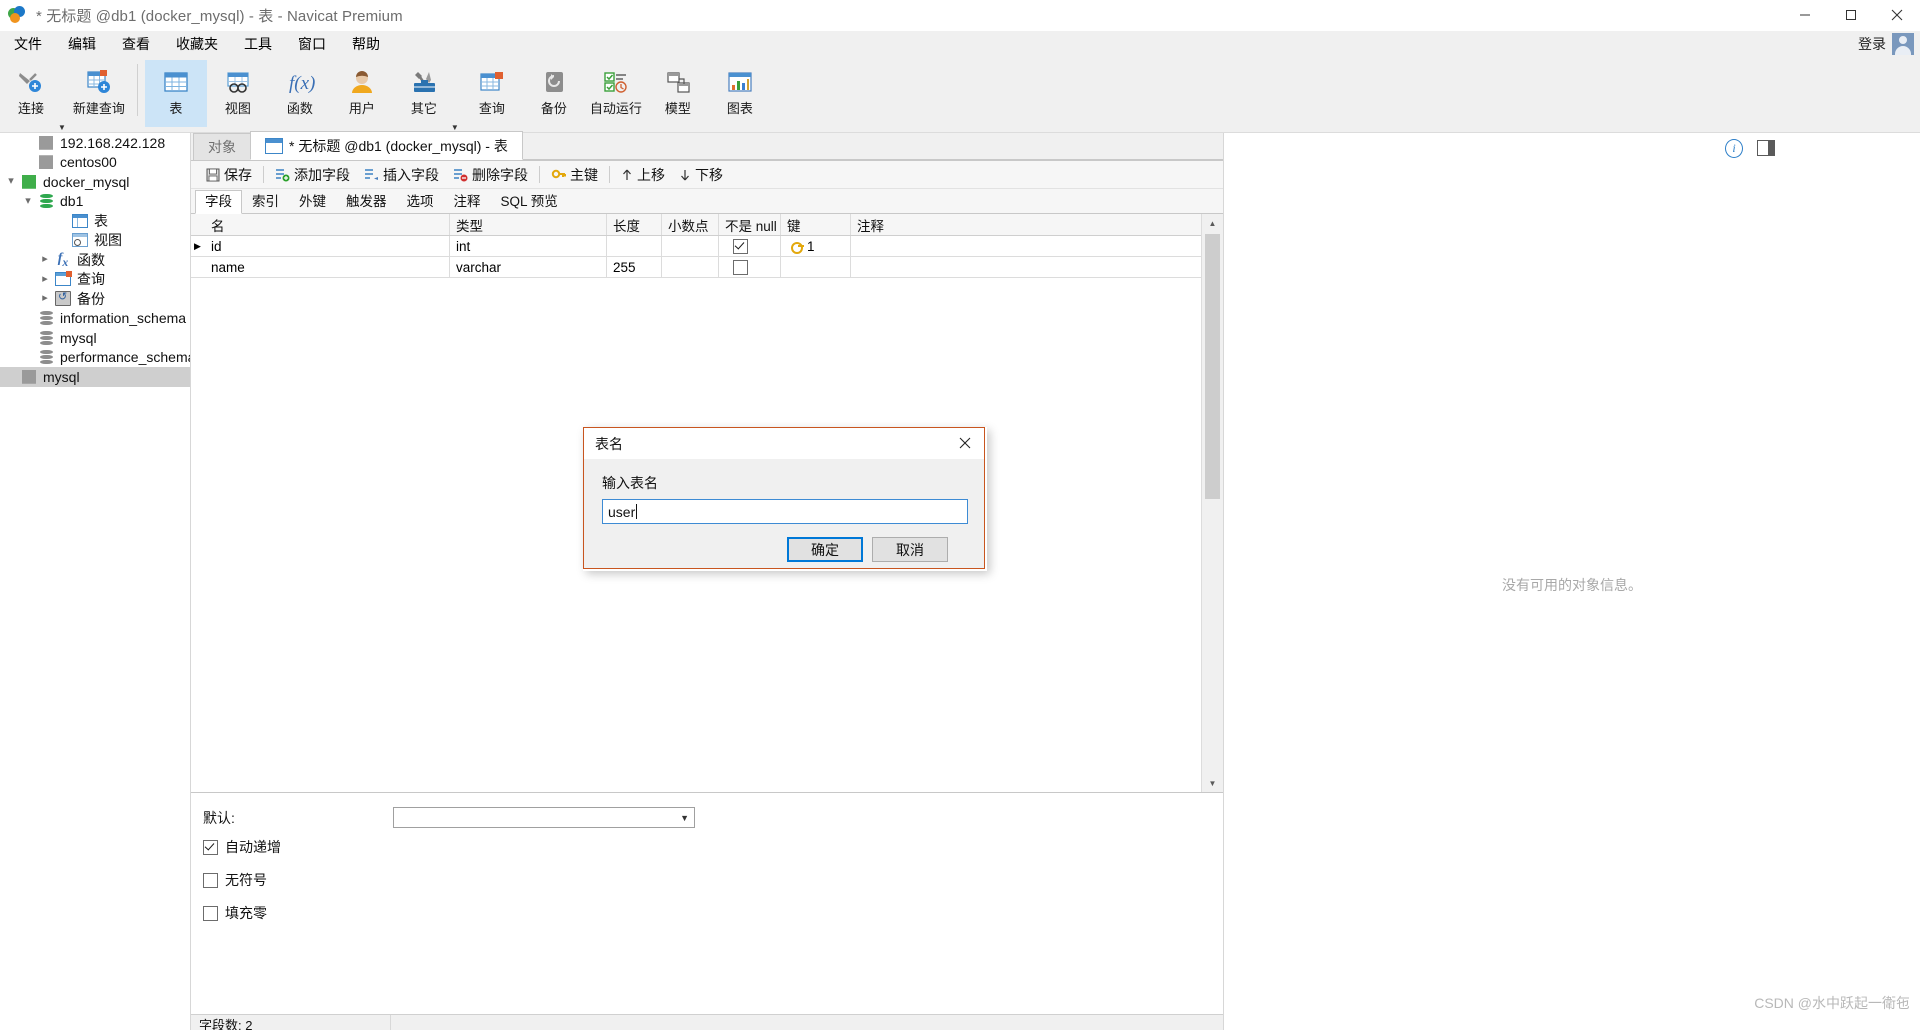 Image resolution: width=1920 pixels, height=1030 pixels. I want to click on menu-view: 查看, so click(136, 44).